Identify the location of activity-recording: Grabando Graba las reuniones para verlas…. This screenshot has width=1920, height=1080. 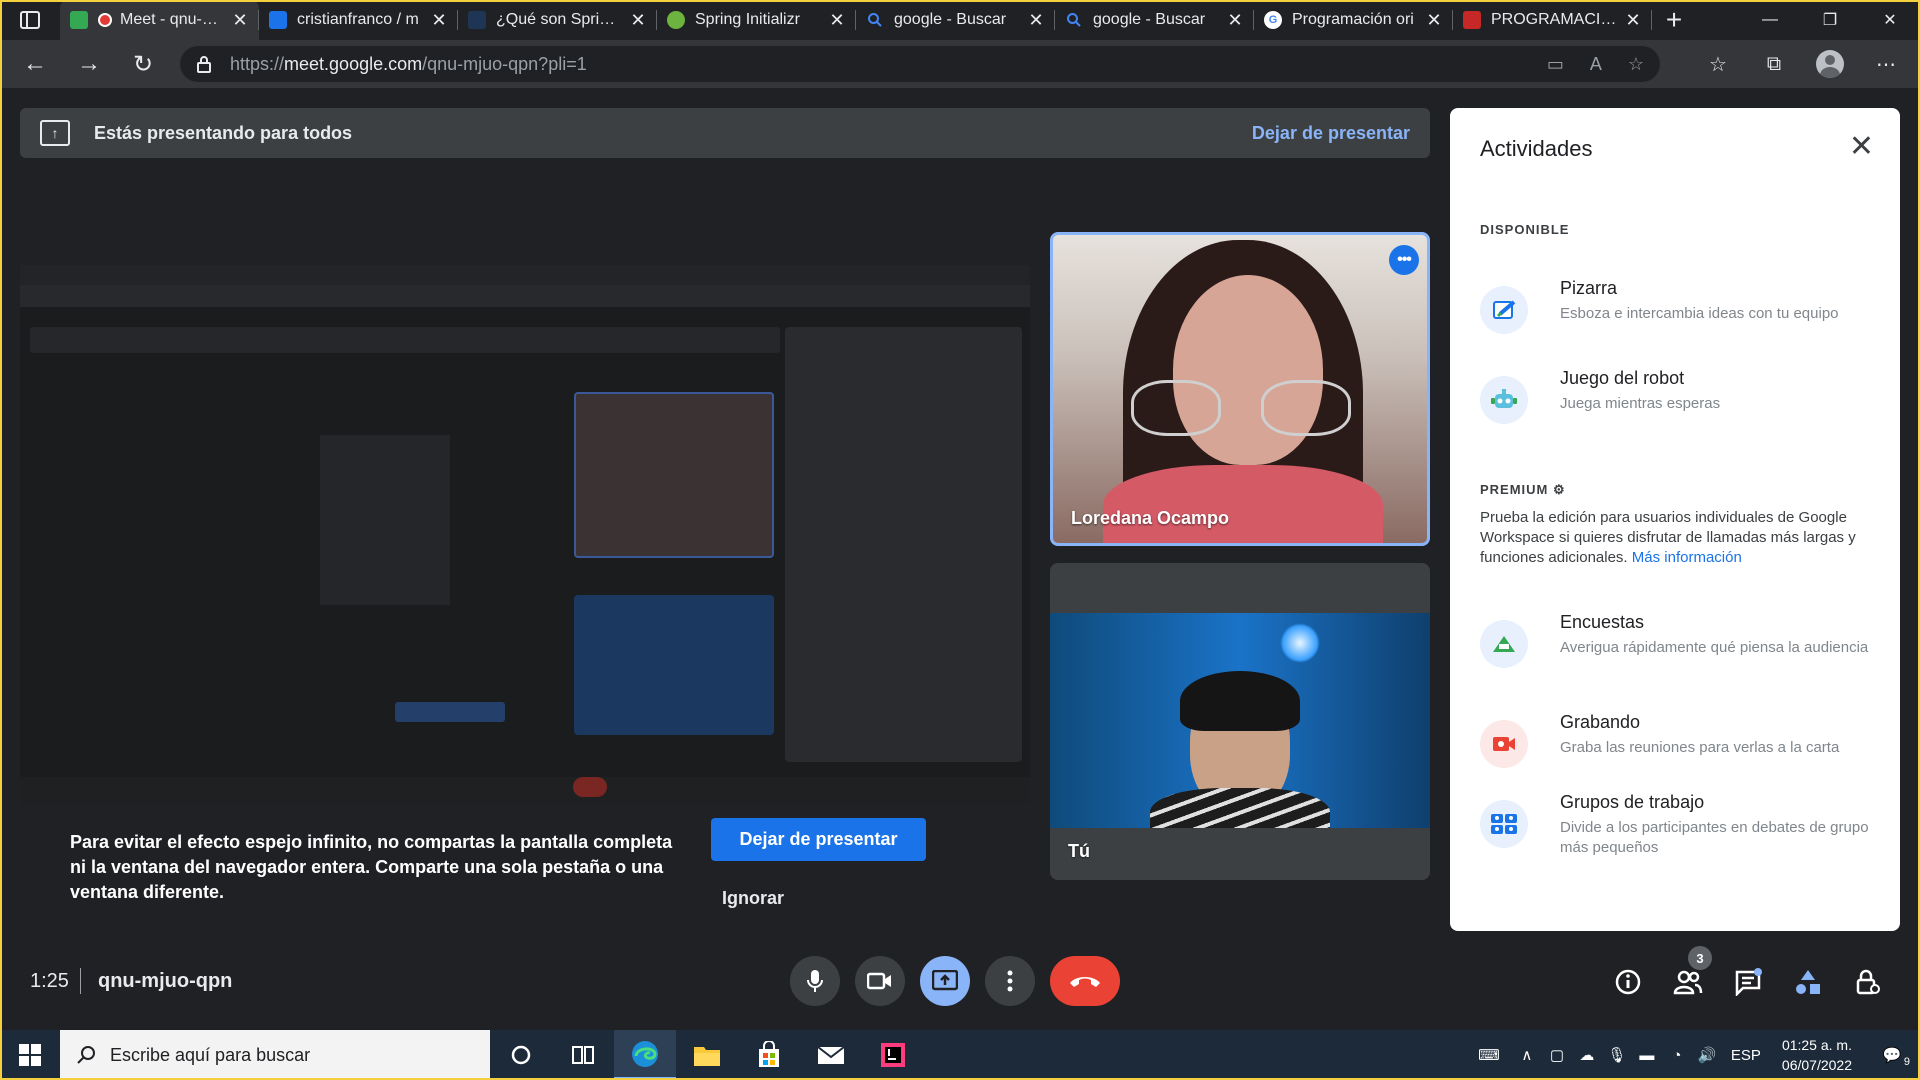
(1680, 742).